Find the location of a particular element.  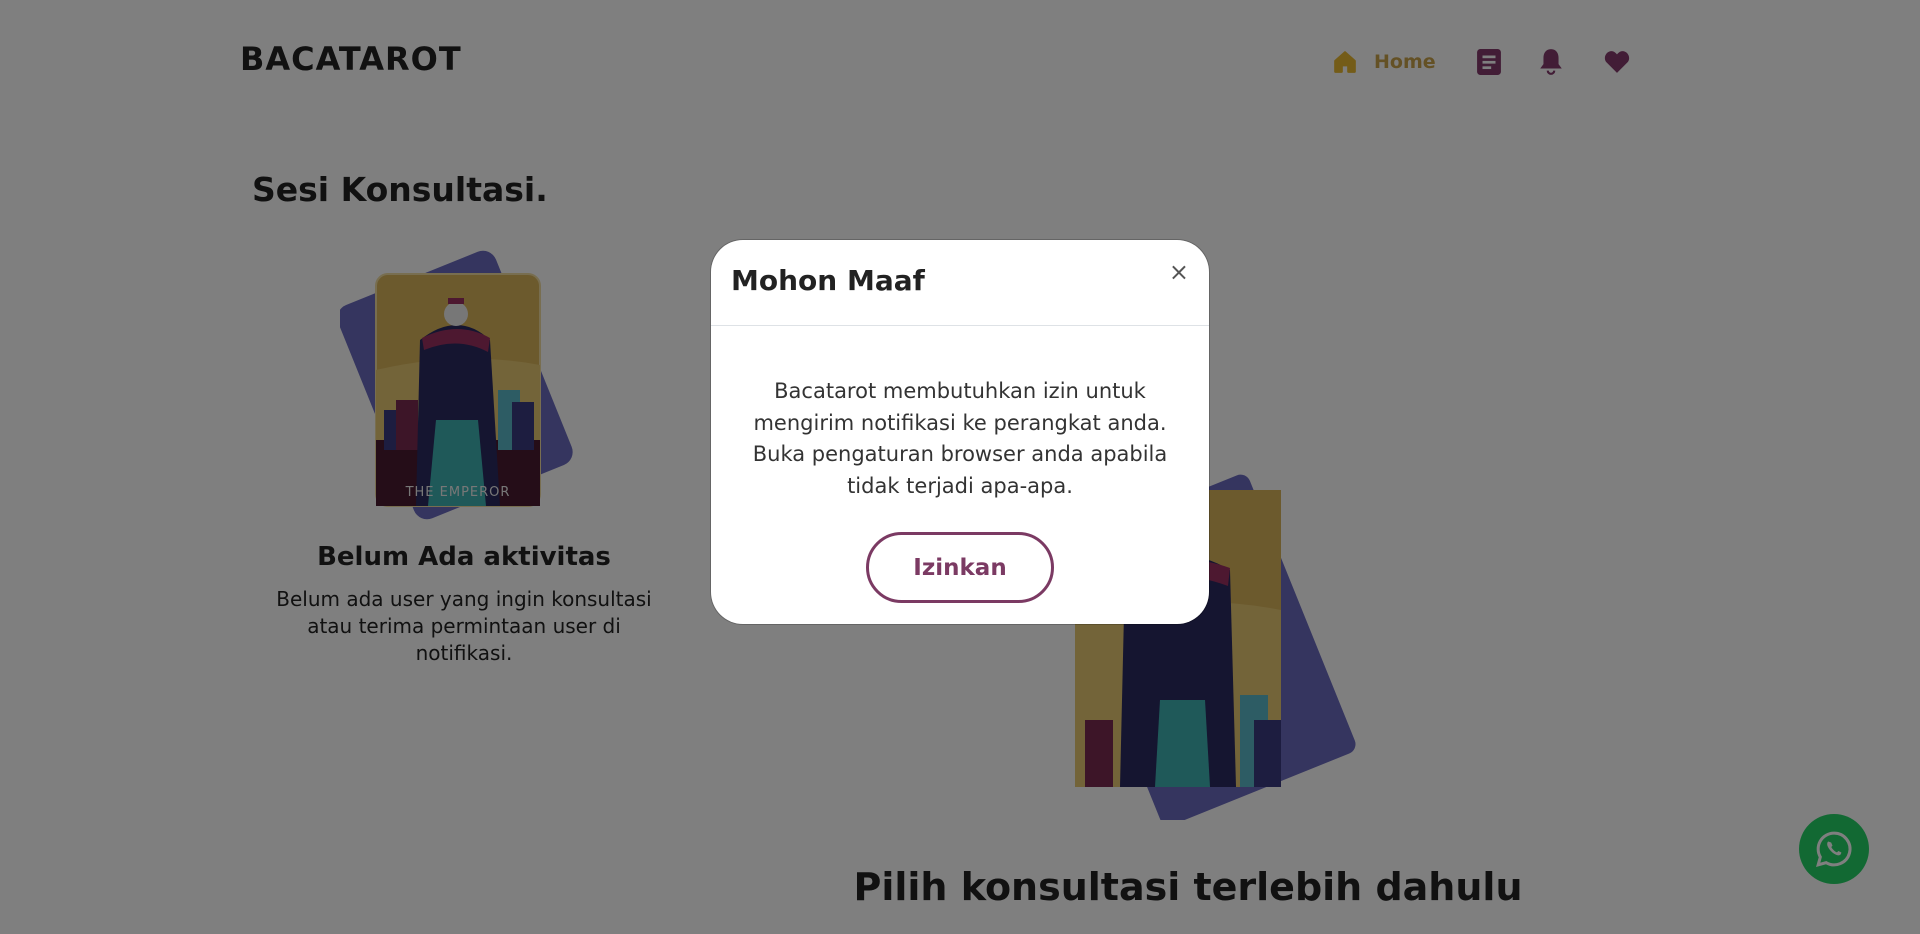

close-icon: × is located at coordinates (1179, 272).